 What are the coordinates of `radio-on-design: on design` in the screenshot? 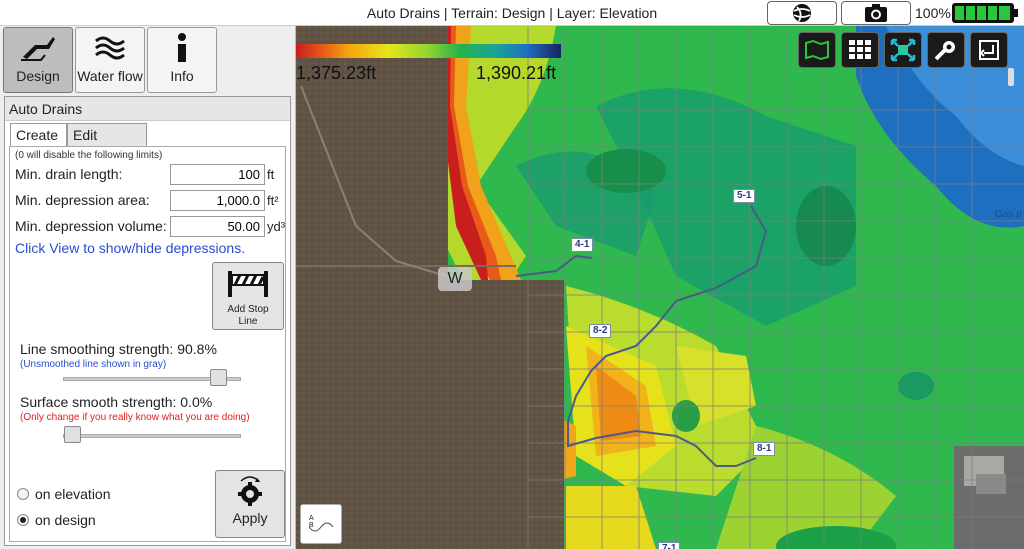 It's located at (56, 520).